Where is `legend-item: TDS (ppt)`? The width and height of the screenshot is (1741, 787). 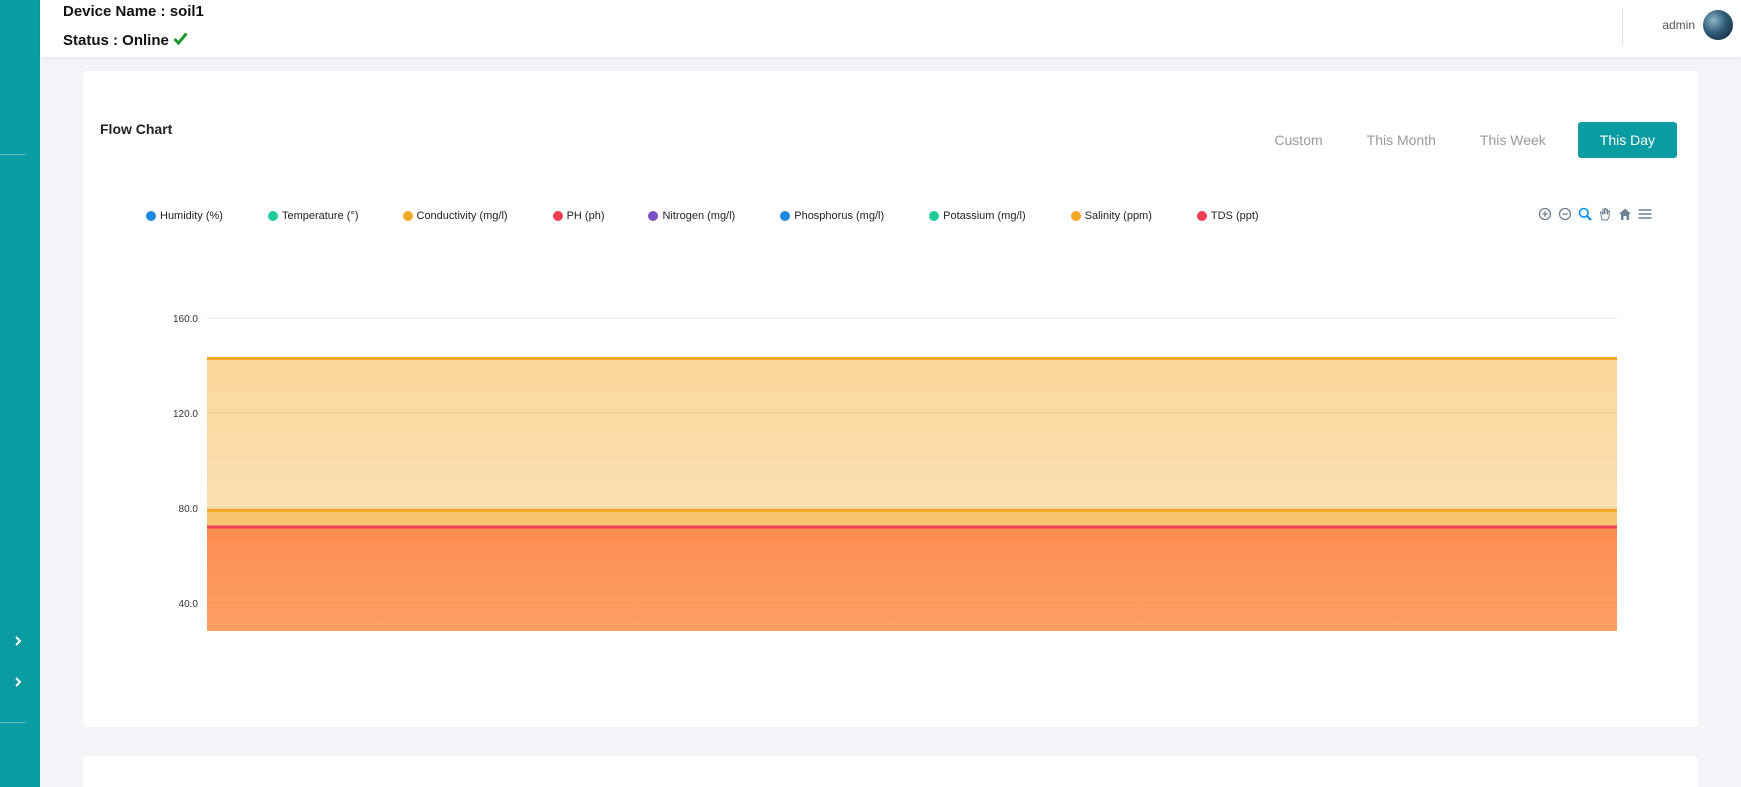 legend-item: TDS (ppt) is located at coordinates (1227, 216).